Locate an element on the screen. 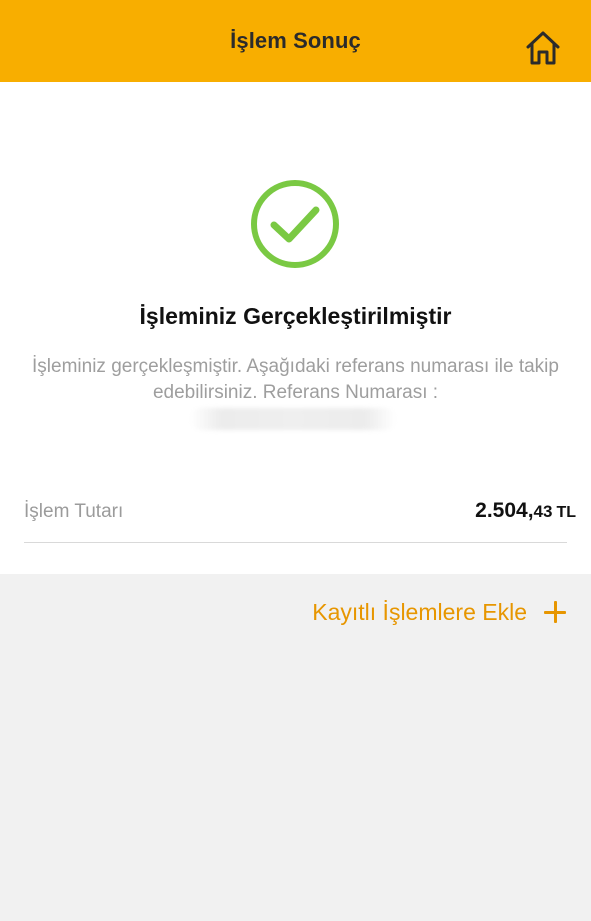  reference-number-redacted is located at coordinates (293, 419).